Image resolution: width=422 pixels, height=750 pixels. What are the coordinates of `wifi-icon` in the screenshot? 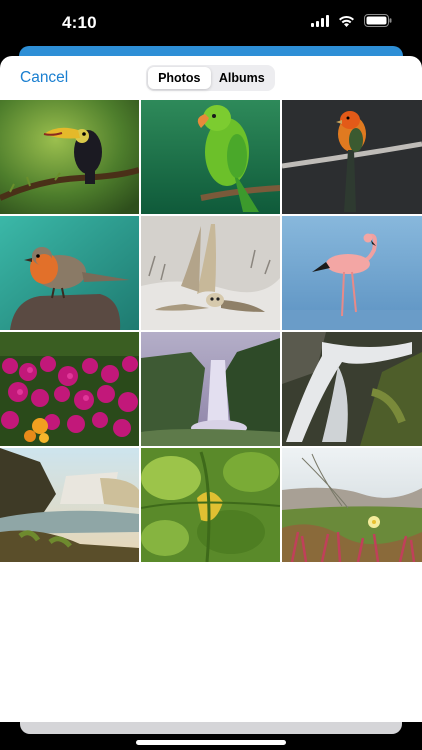 It's located at (346, 23).